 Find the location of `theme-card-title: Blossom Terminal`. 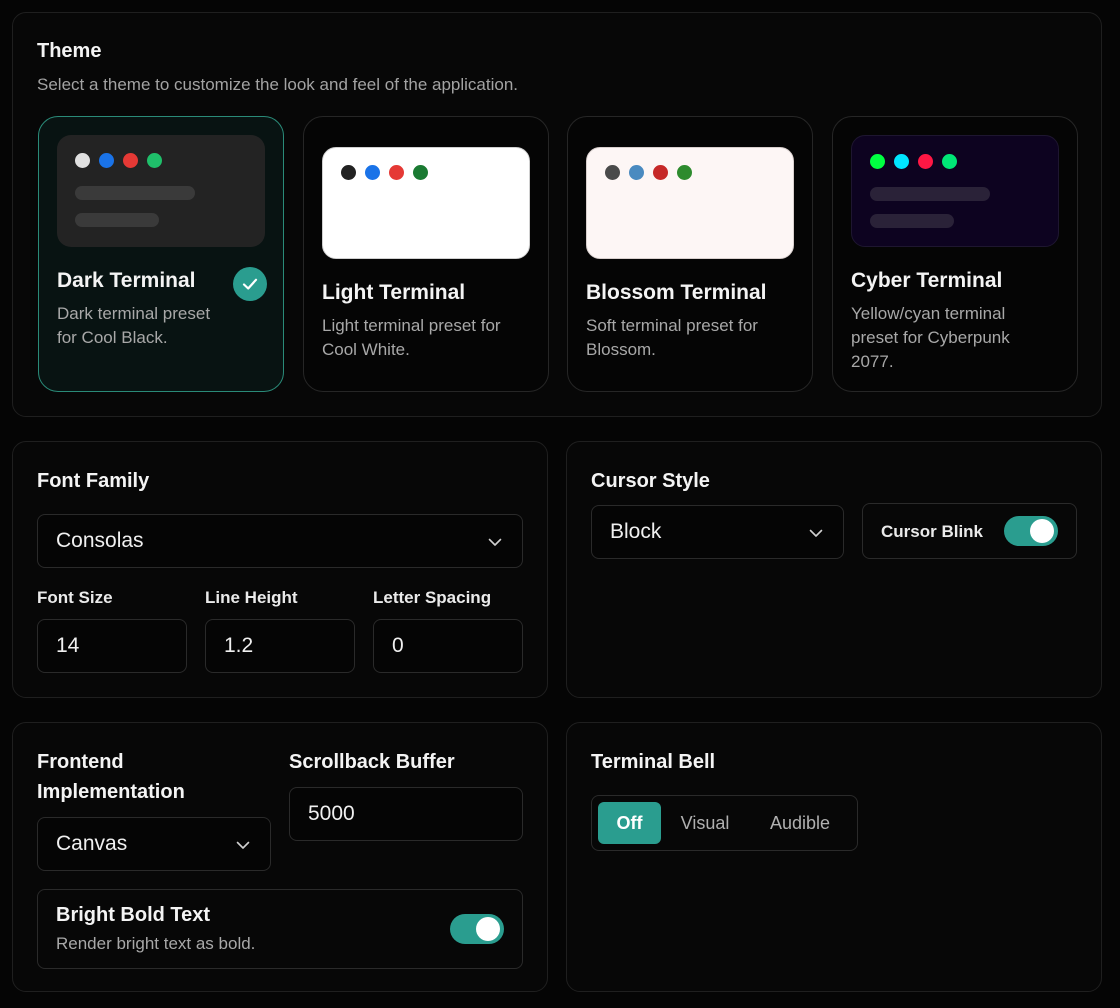

theme-card-title: Blossom Terminal is located at coordinates (676, 292).